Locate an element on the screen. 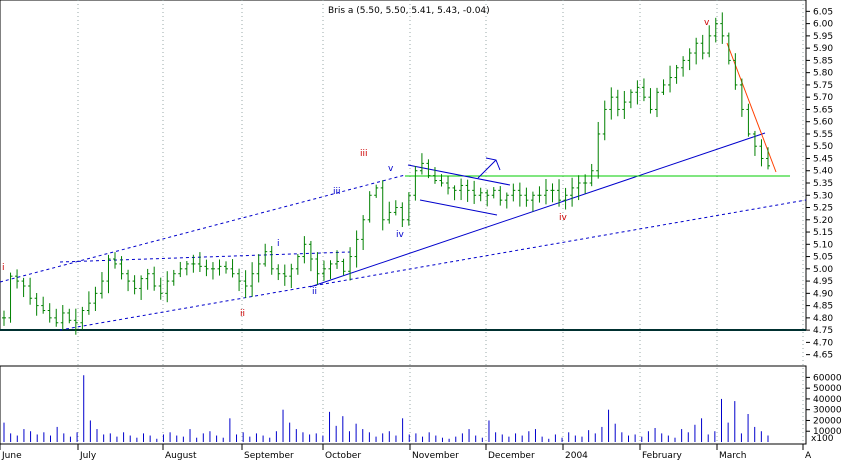 The image size is (849, 460). price-tick-label: 5.35 is located at coordinates (823, 184).